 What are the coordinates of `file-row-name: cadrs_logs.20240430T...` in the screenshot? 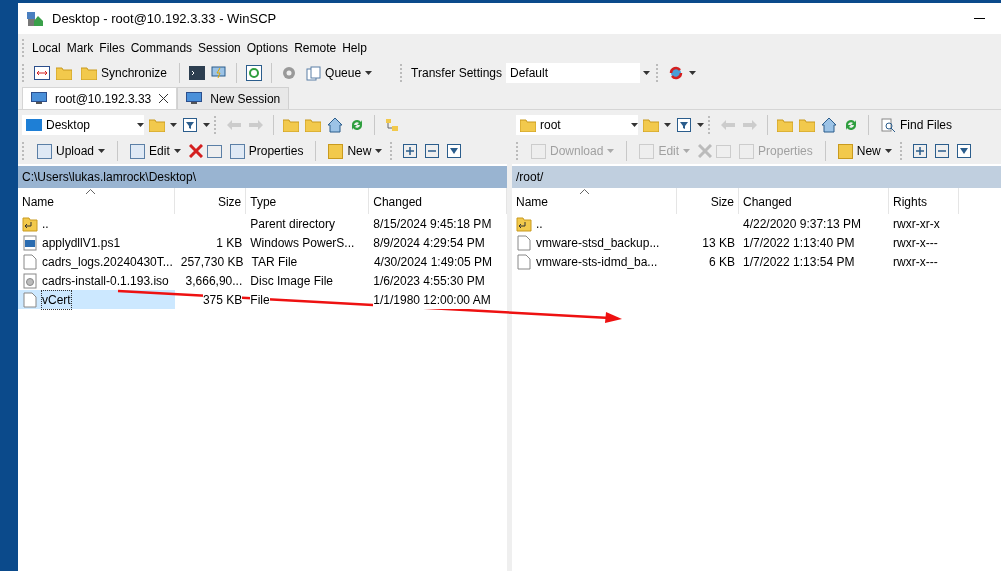 It's located at (97, 261).